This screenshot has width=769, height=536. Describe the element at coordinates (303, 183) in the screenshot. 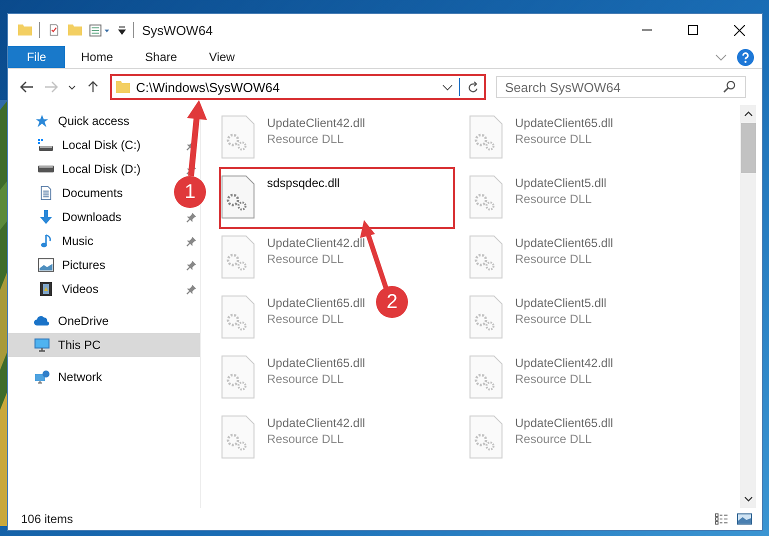

I see `file-name: sdspsqdec.dll` at that location.